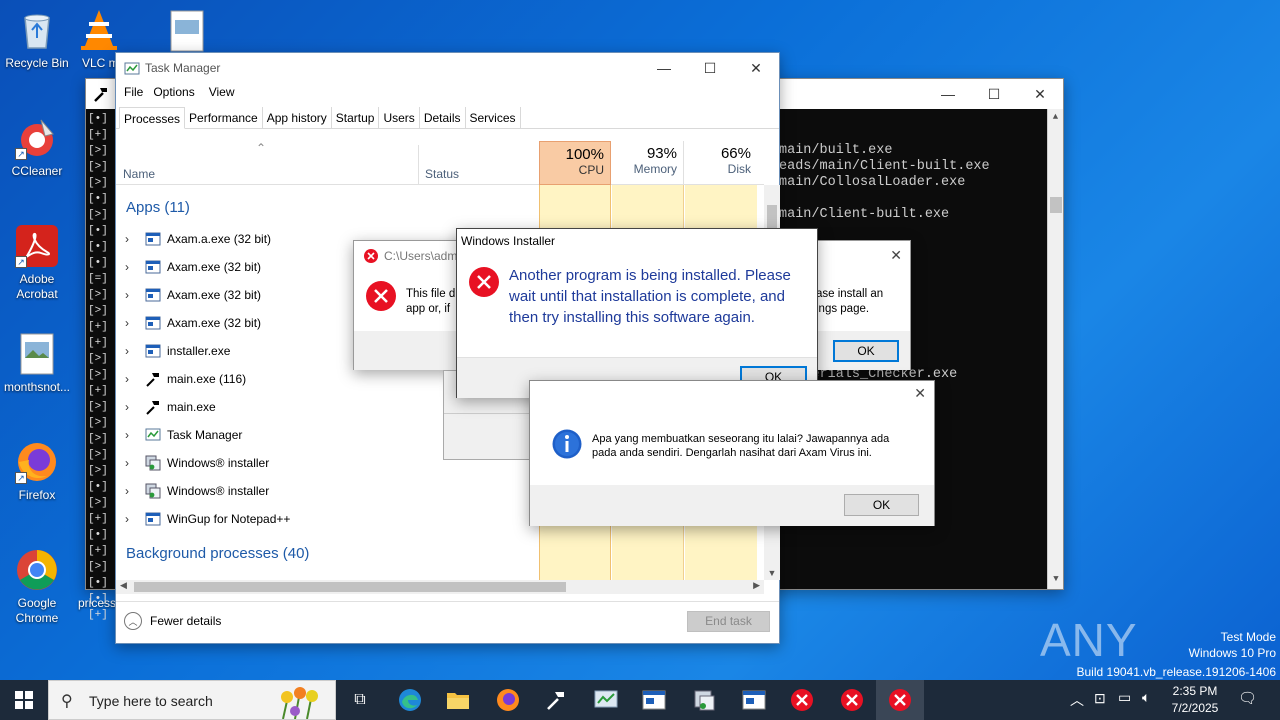  I want to click on desktop-icon-label: Adobe Acrobat, so click(37, 286).